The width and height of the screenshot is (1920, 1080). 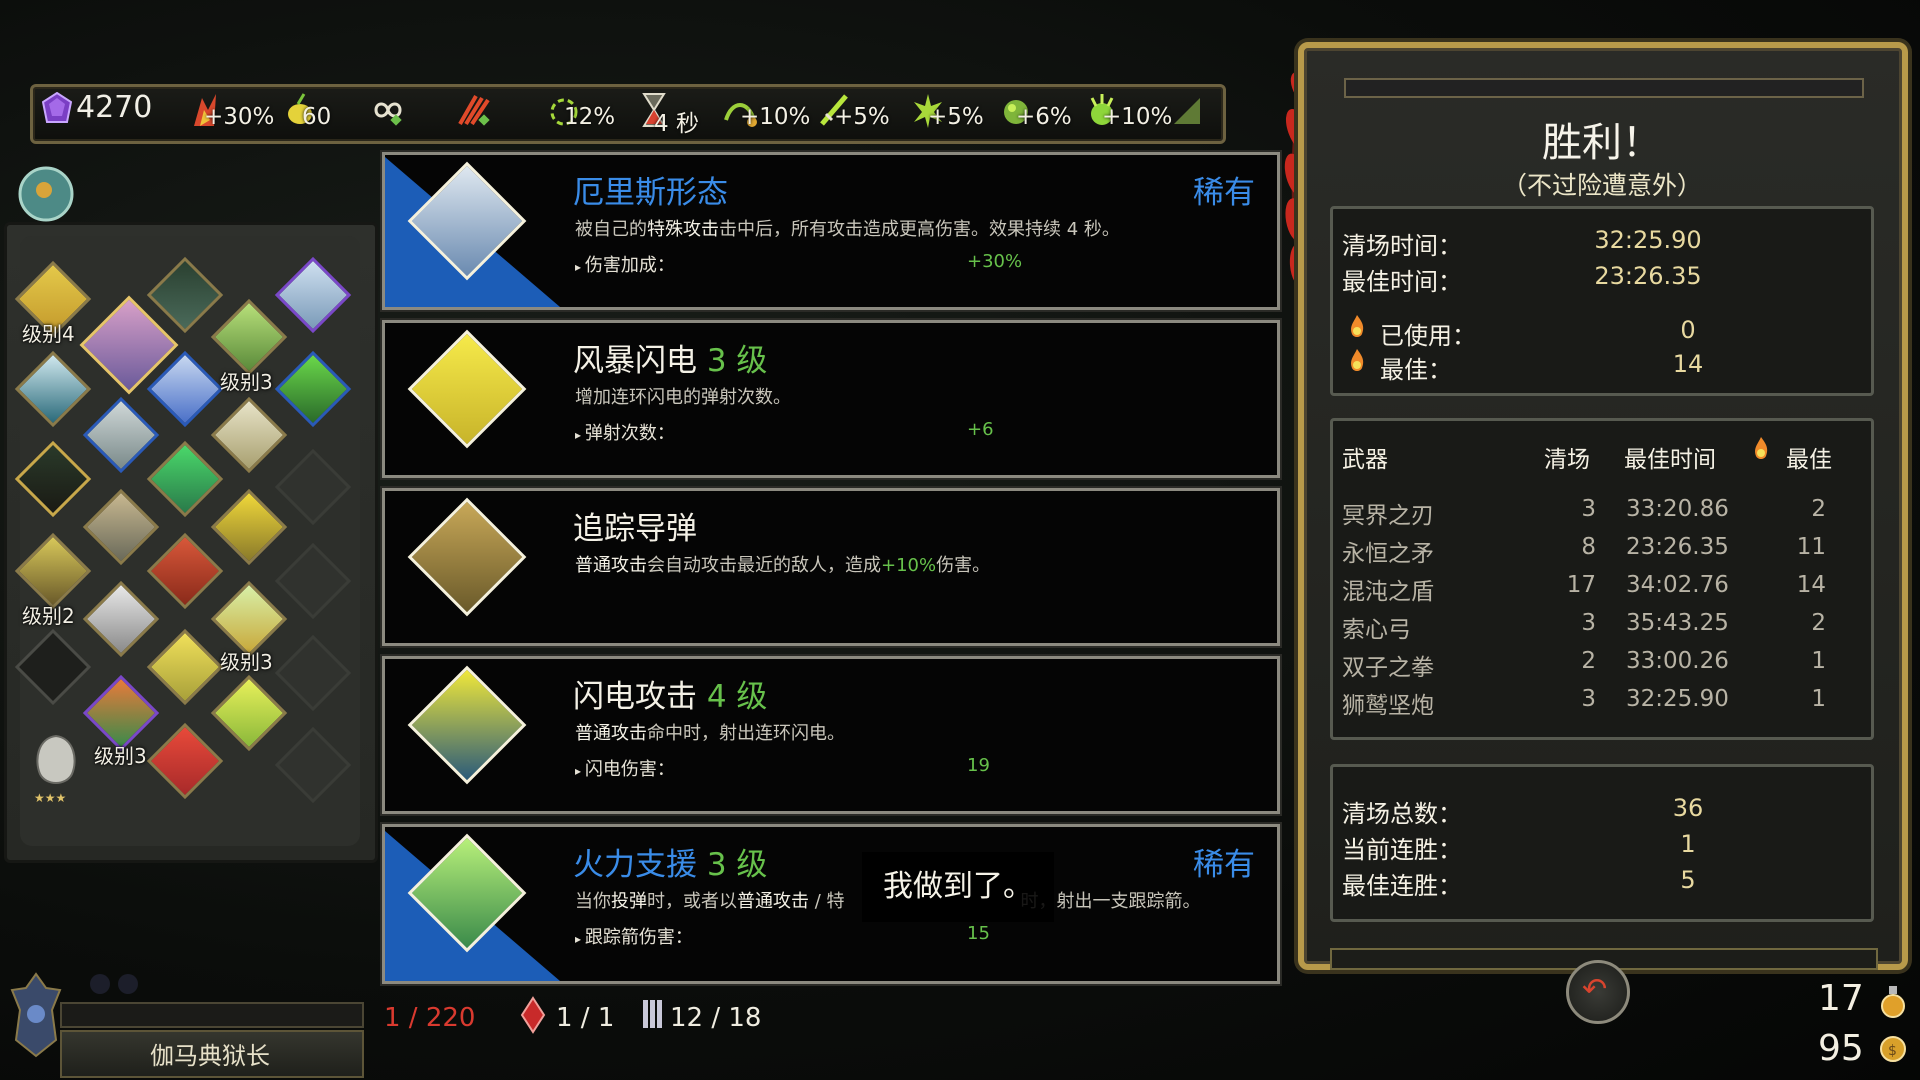 What do you see at coordinates (1402, 886) in the screenshot?
I see `best-streak-label: 最佳连胜：` at bounding box center [1402, 886].